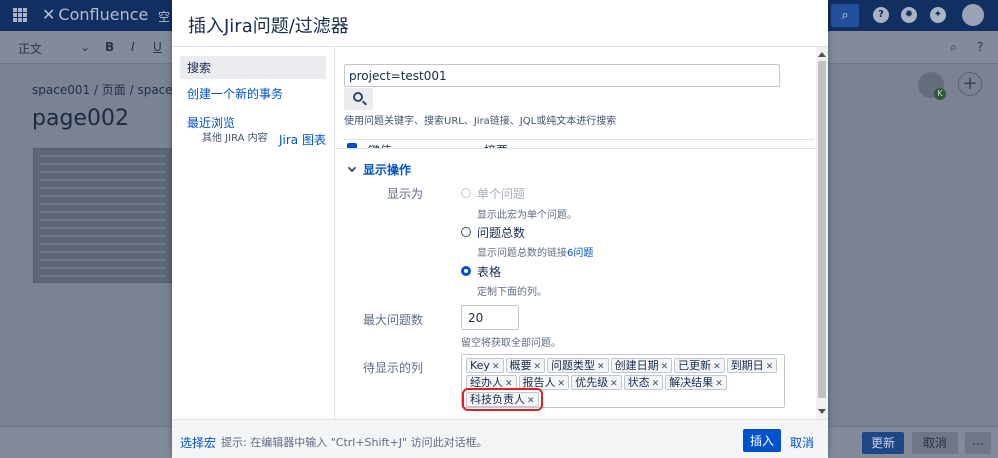 The height and width of the screenshot is (458, 998). Describe the element at coordinates (822, 229) in the screenshot. I see `scrollbar-thumb` at that location.